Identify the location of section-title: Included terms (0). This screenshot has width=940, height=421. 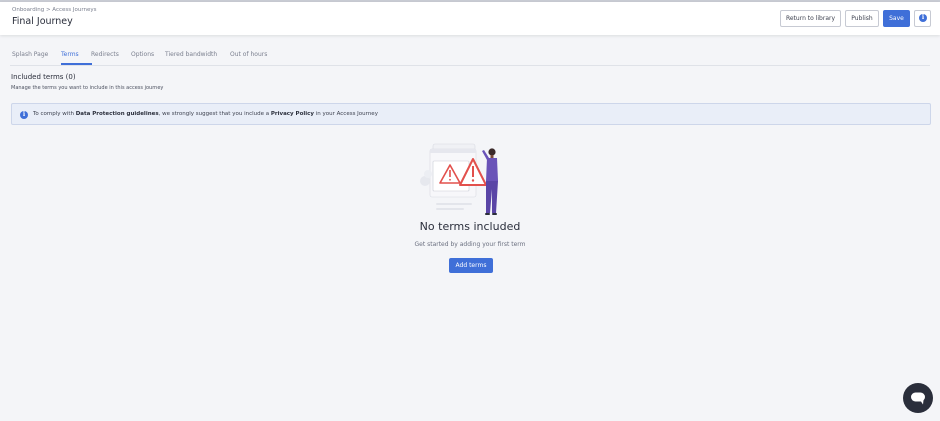
(43, 77).